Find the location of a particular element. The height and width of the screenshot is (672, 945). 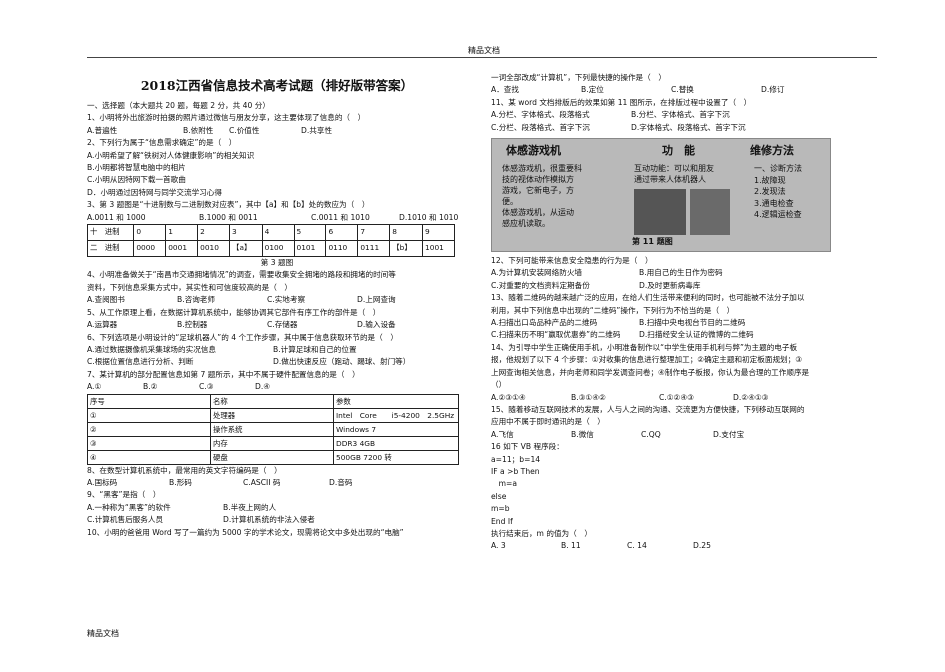

q9-option-b: B.半夜上网的人 is located at coordinates (250, 507).